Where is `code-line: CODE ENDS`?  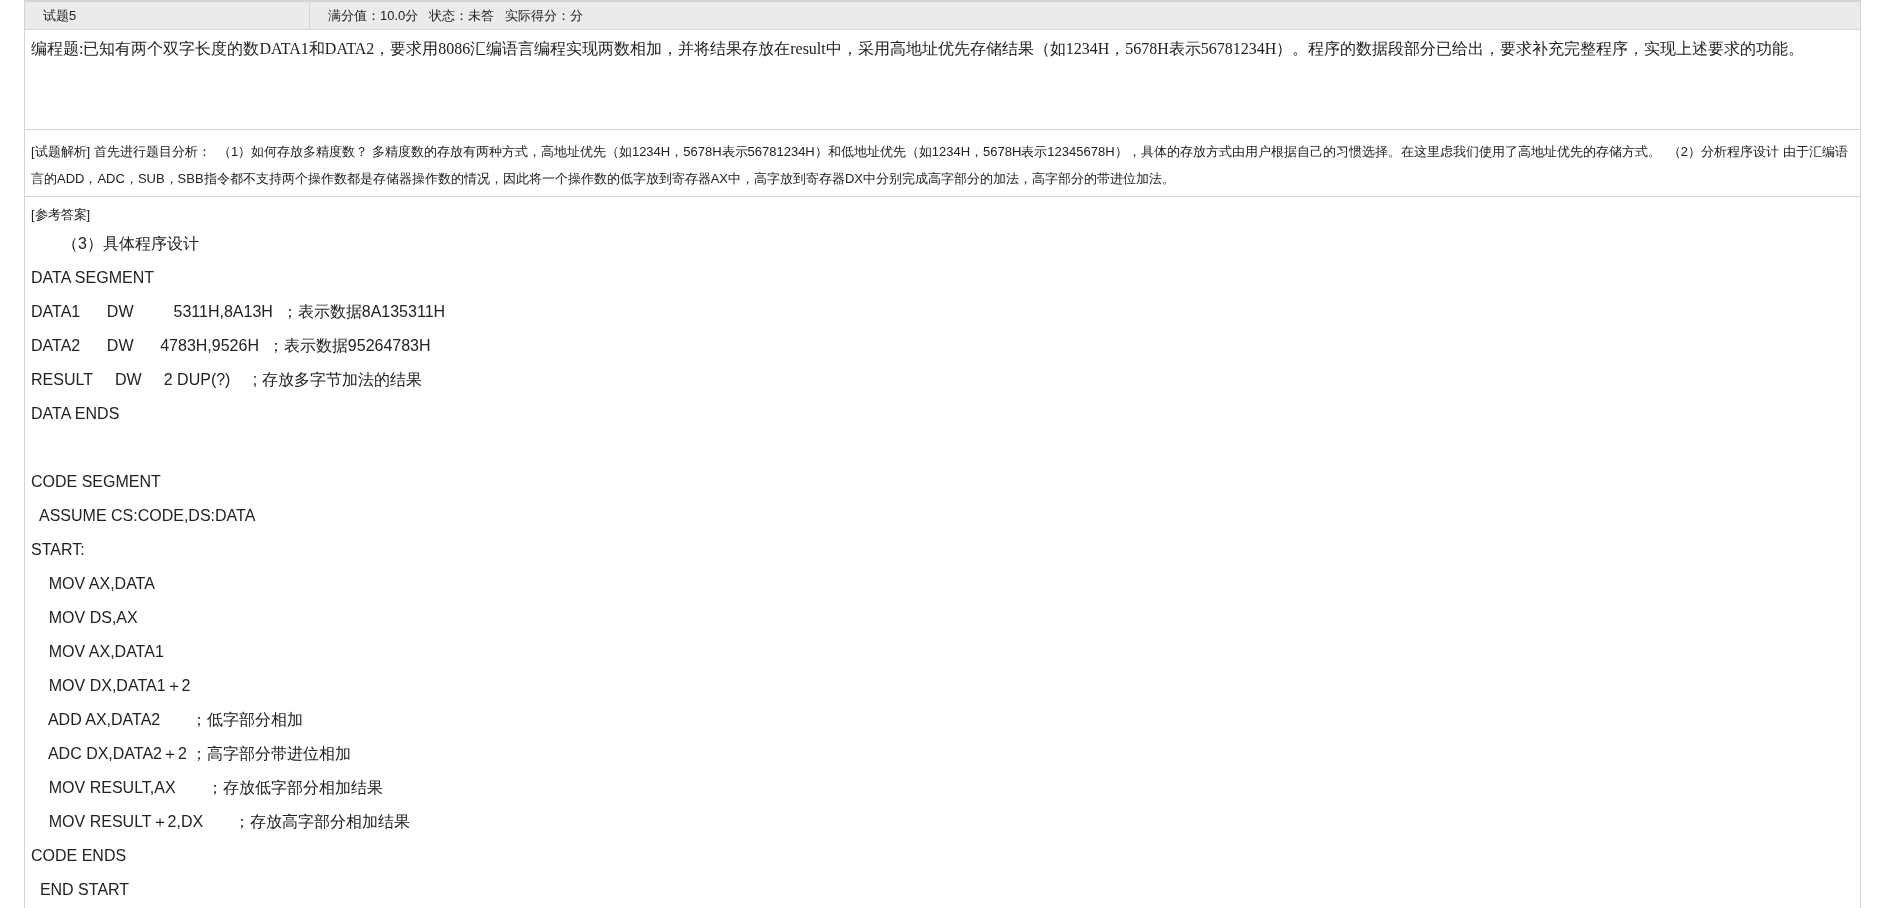
code-line: CODE ENDS is located at coordinates (79, 856).